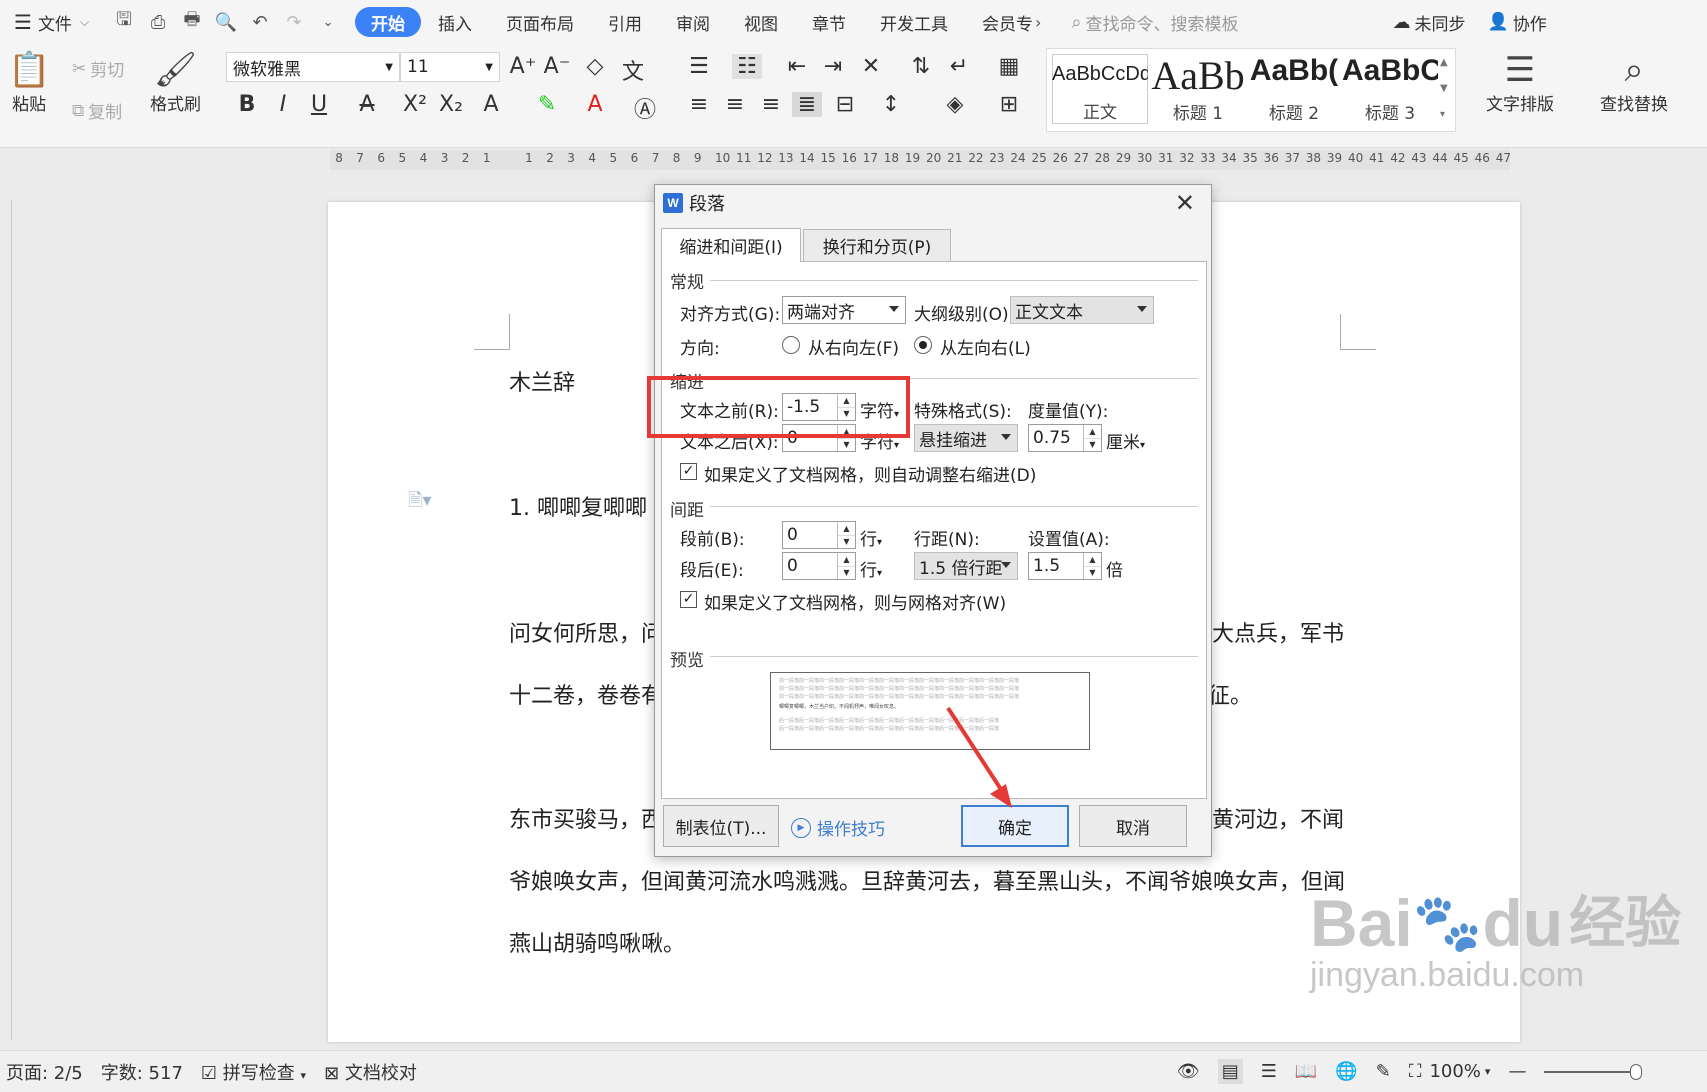 This screenshot has width=1707, height=1092. I want to click on auto-right-indent-checkbox: ✓, so click(688, 471).